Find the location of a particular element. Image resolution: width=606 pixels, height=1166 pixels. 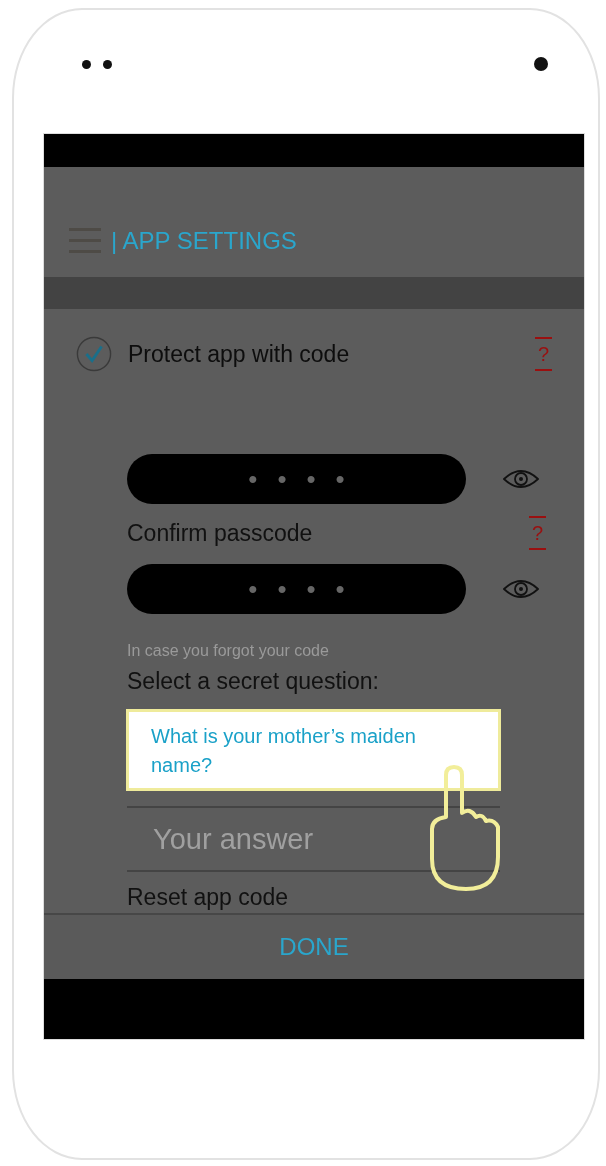

confirm-passcode-field: •••• is located at coordinates (296, 589).